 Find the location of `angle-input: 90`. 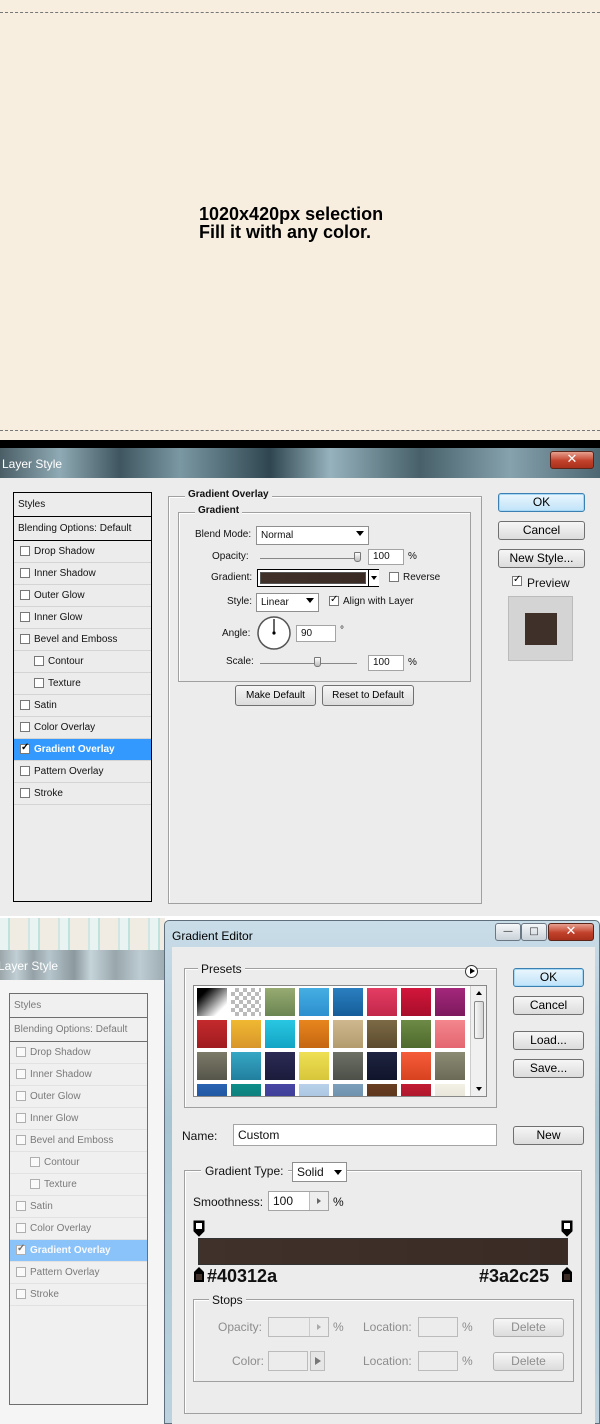

angle-input: 90 is located at coordinates (316, 633).